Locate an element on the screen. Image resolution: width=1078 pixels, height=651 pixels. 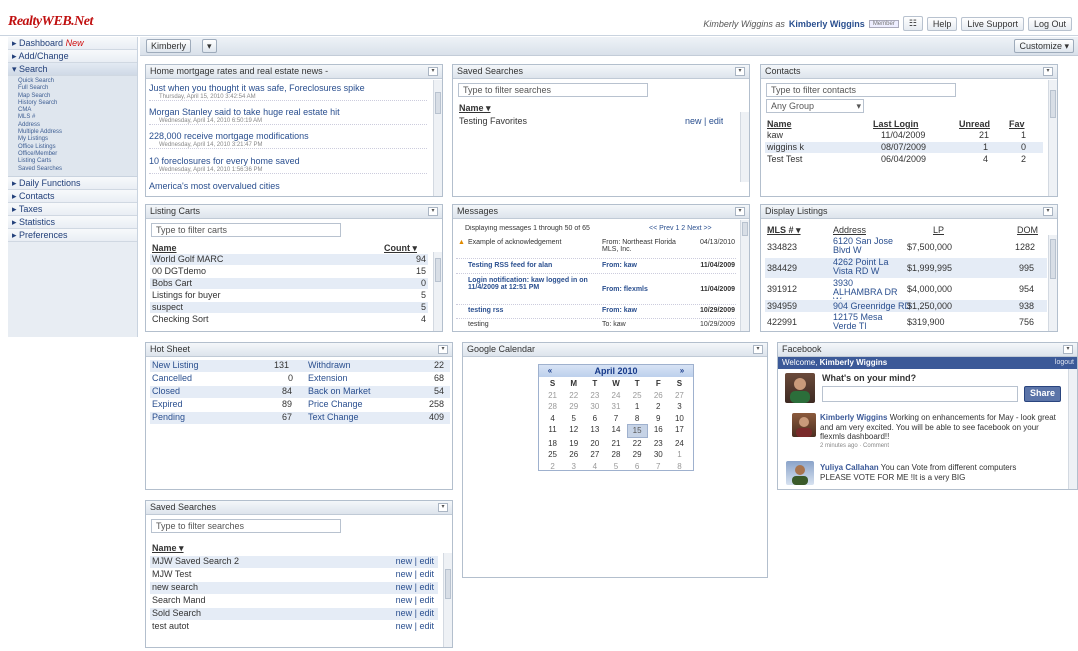
saved-search-row: new search new | edit is located at coordinates (294, 588).